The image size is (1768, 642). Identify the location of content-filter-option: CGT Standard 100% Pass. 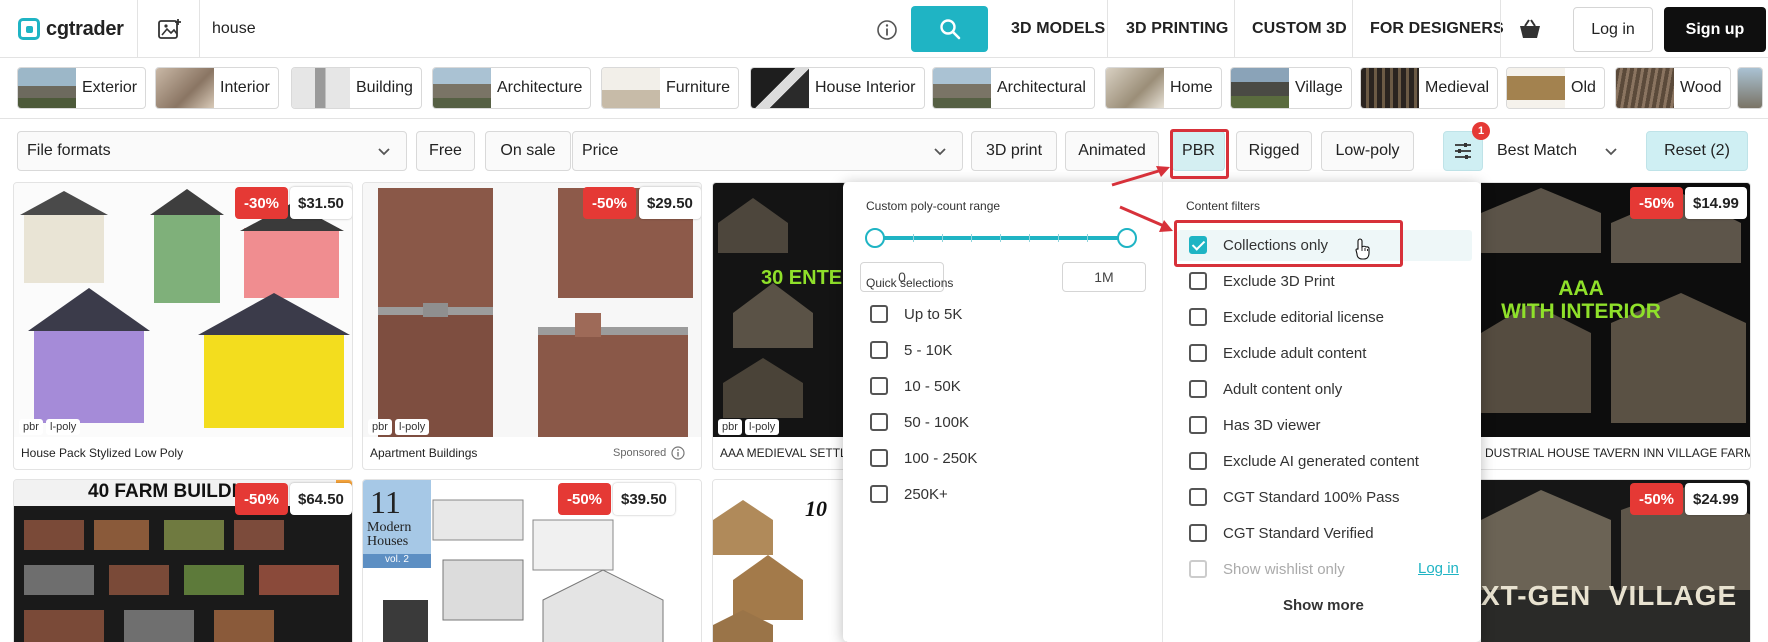
(1294, 497).